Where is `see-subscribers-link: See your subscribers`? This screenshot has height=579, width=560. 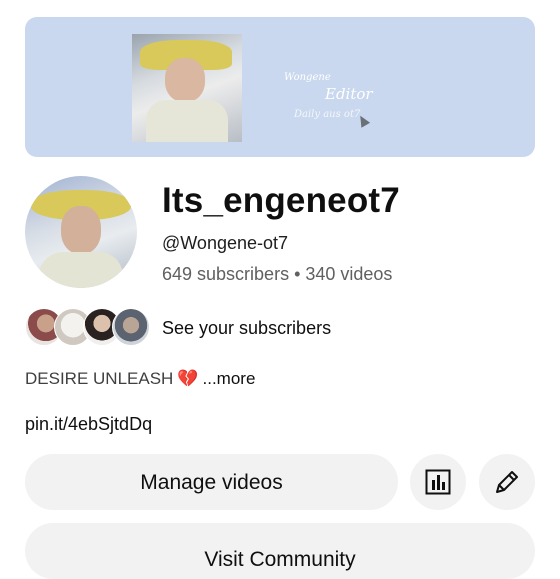
see-subscribers-link: See your subscribers is located at coordinates (246, 328).